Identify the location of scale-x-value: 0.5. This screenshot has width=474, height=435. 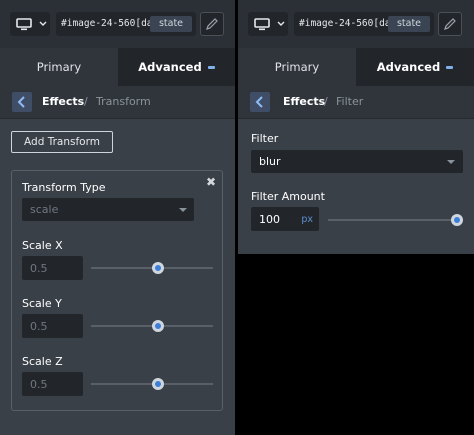
(39, 268).